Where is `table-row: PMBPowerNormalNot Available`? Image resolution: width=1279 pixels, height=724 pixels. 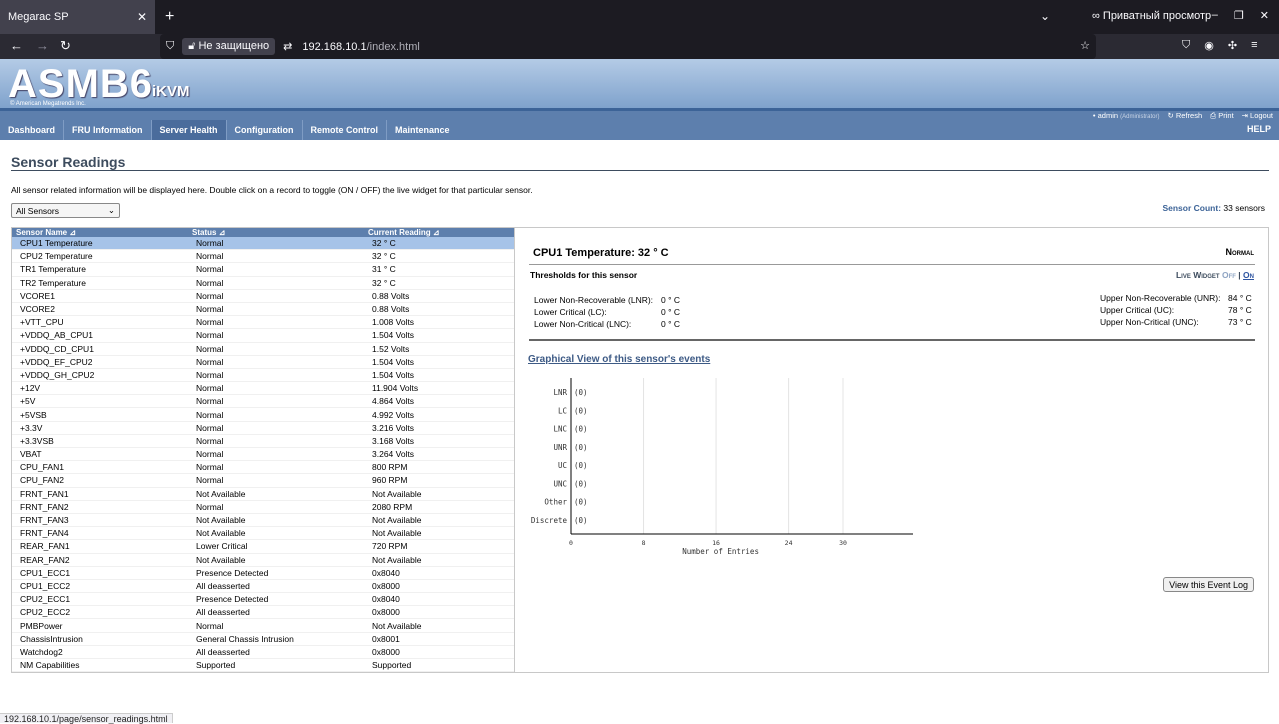 table-row: PMBPowerNormalNot Available is located at coordinates (263, 625).